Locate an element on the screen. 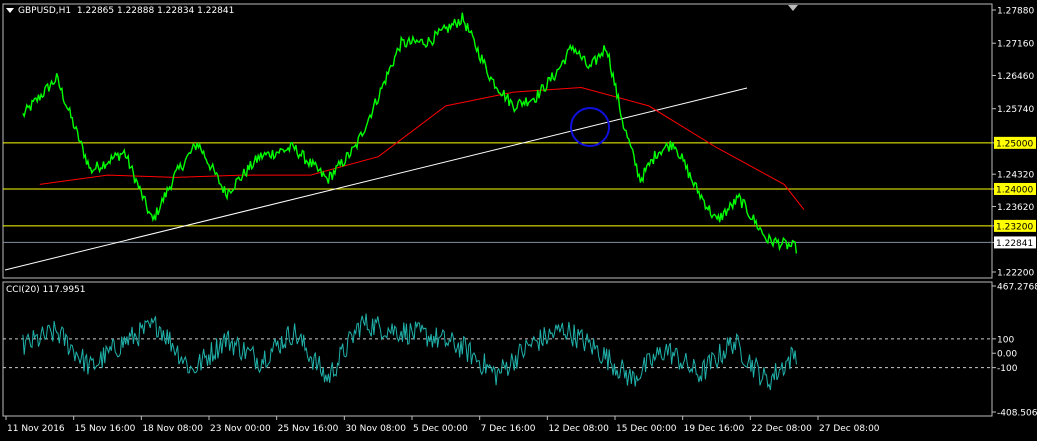  price-tick-label: 1.26460 is located at coordinates (1015, 77).